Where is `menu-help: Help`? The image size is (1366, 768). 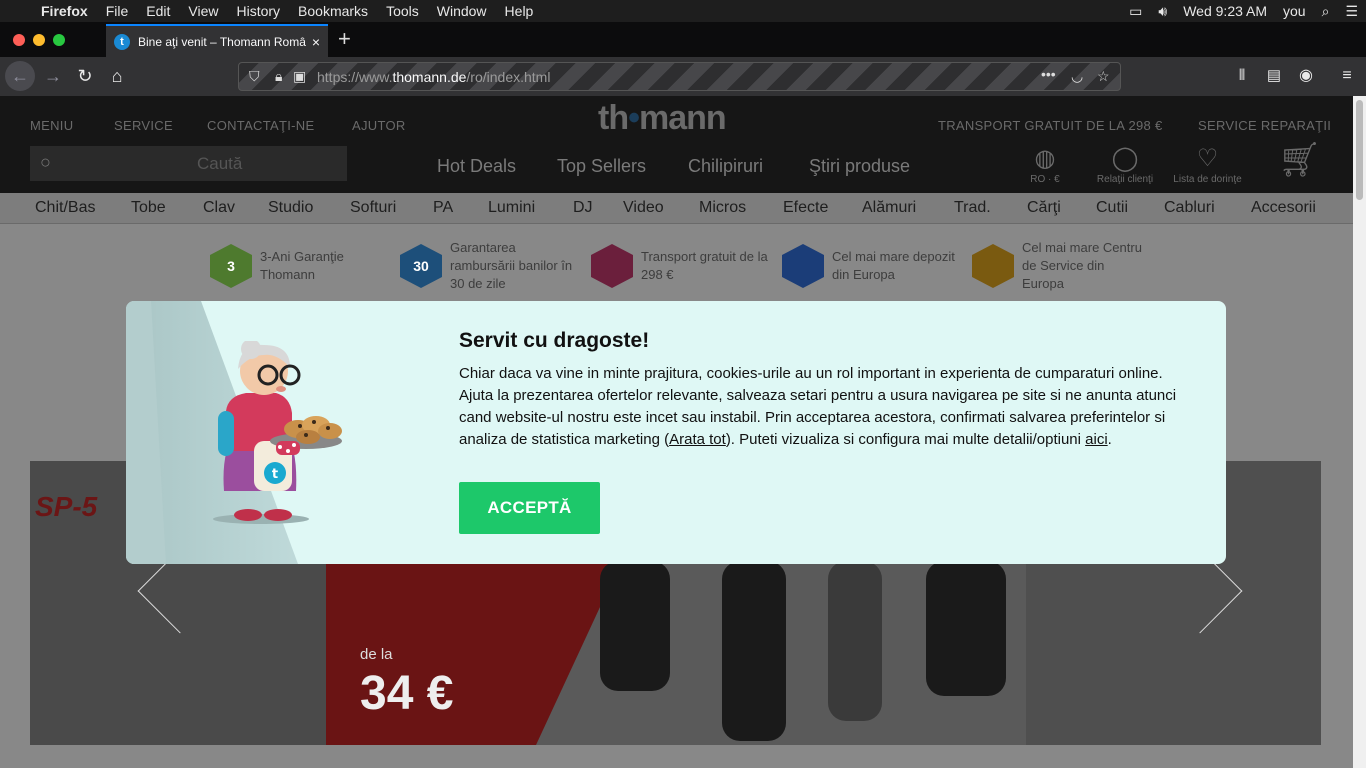 menu-help: Help is located at coordinates (519, 11).